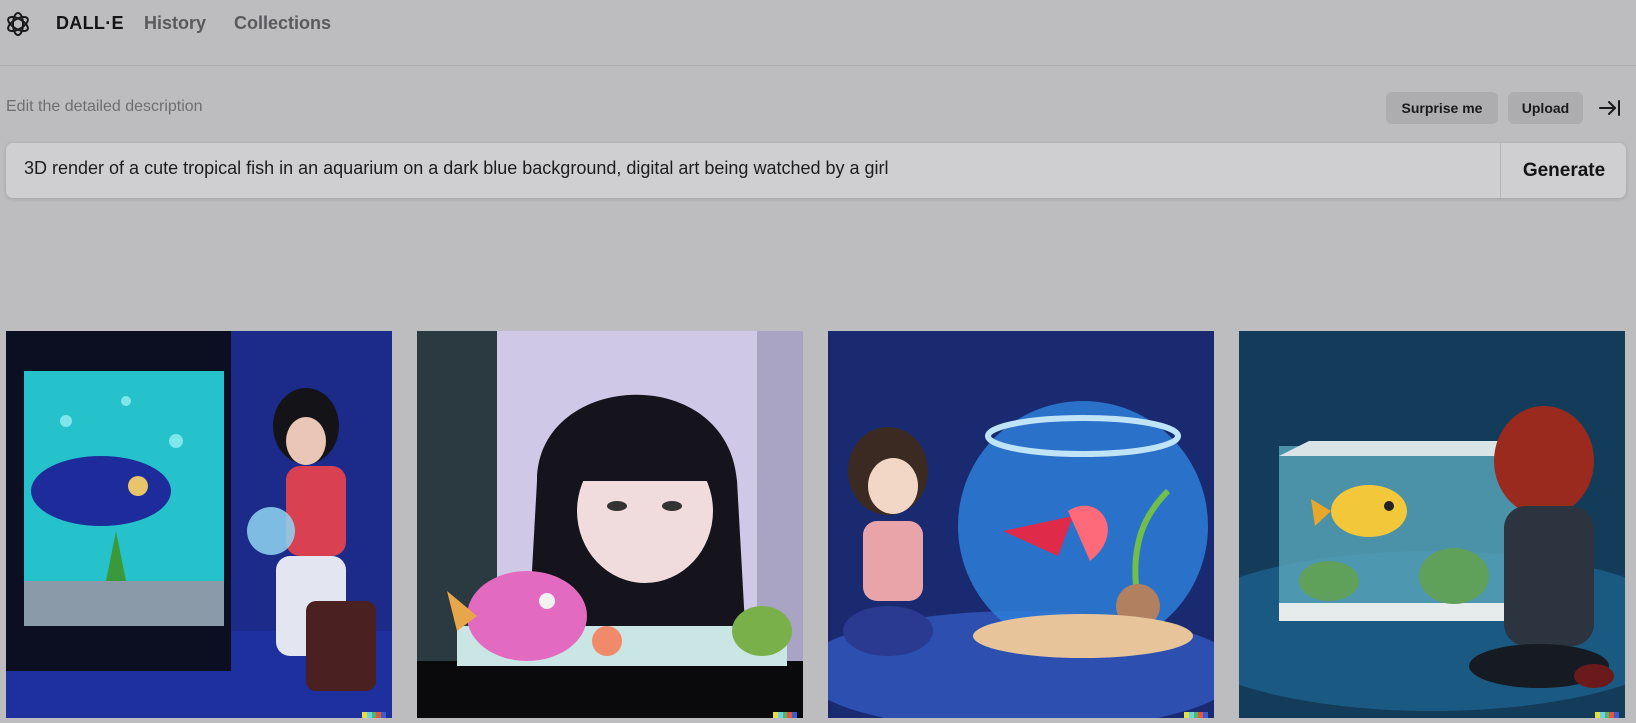 This screenshot has height=723, width=1636. I want to click on upload-button: Upload, so click(1545, 108).